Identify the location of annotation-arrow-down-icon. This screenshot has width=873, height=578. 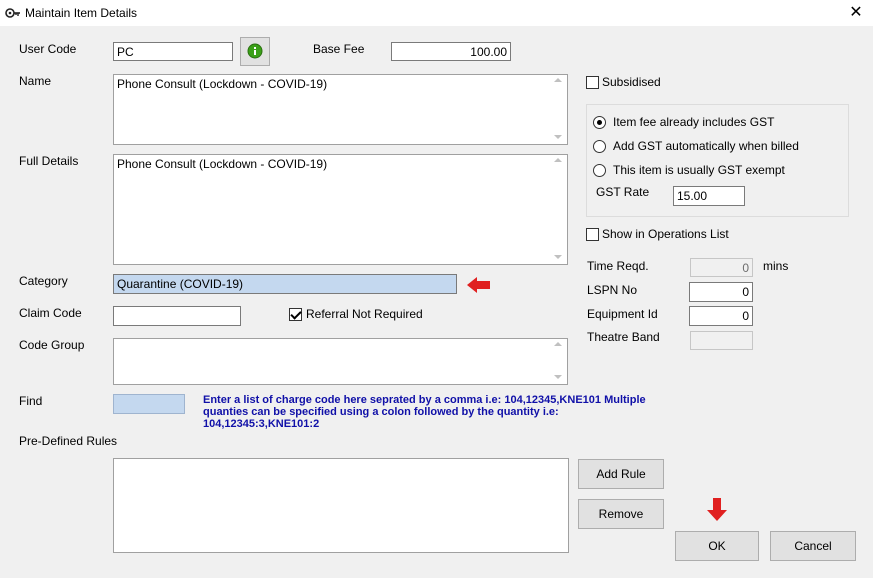
(717, 511).